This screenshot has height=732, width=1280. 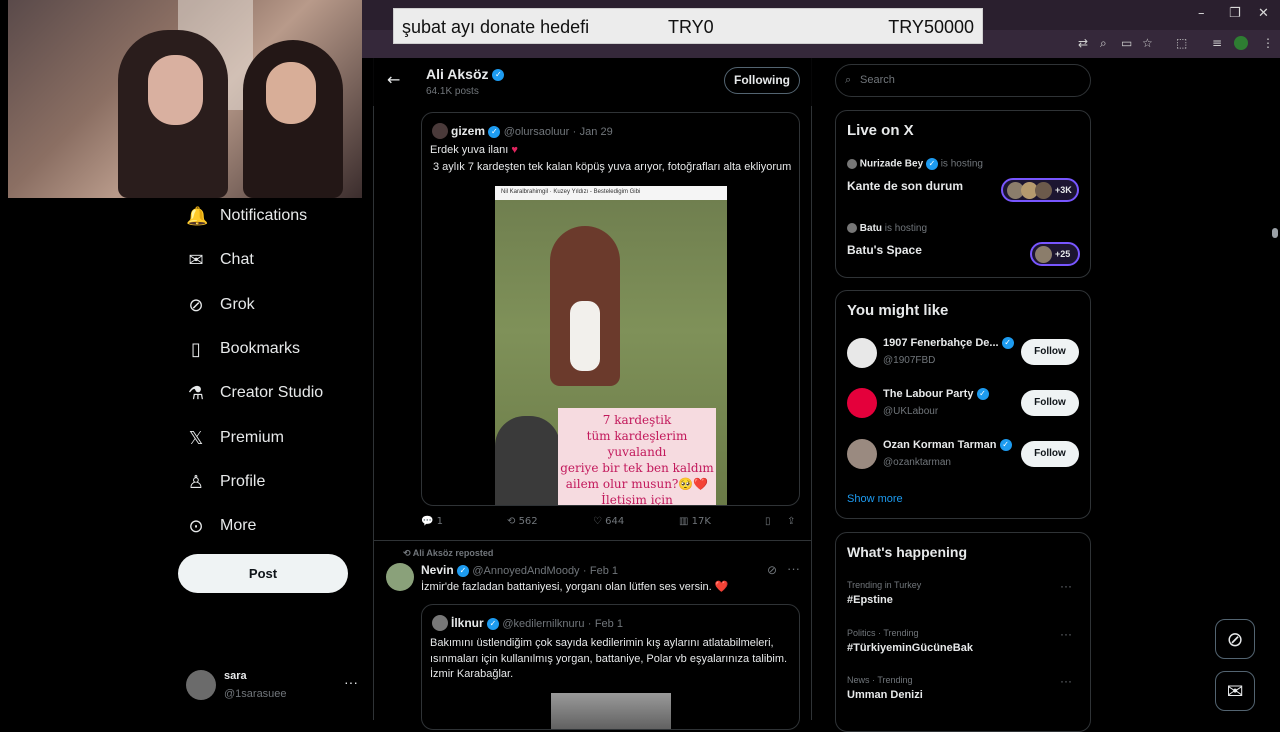 What do you see at coordinates (884, 250) in the screenshot?
I see `live-title: Batu's Space` at bounding box center [884, 250].